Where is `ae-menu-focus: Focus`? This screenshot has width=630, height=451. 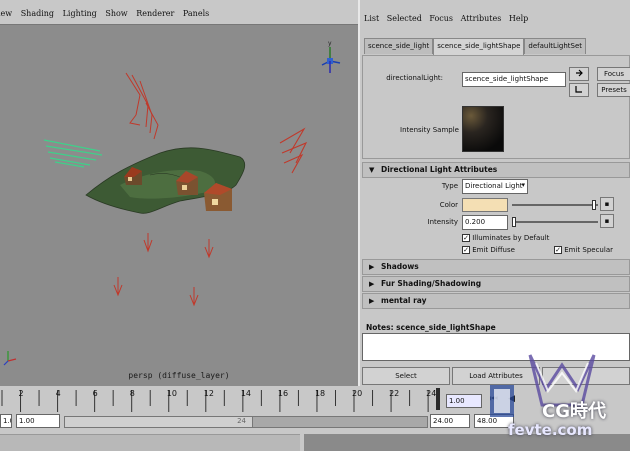 ae-menu-focus: Focus is located at coordinates (441, 18).